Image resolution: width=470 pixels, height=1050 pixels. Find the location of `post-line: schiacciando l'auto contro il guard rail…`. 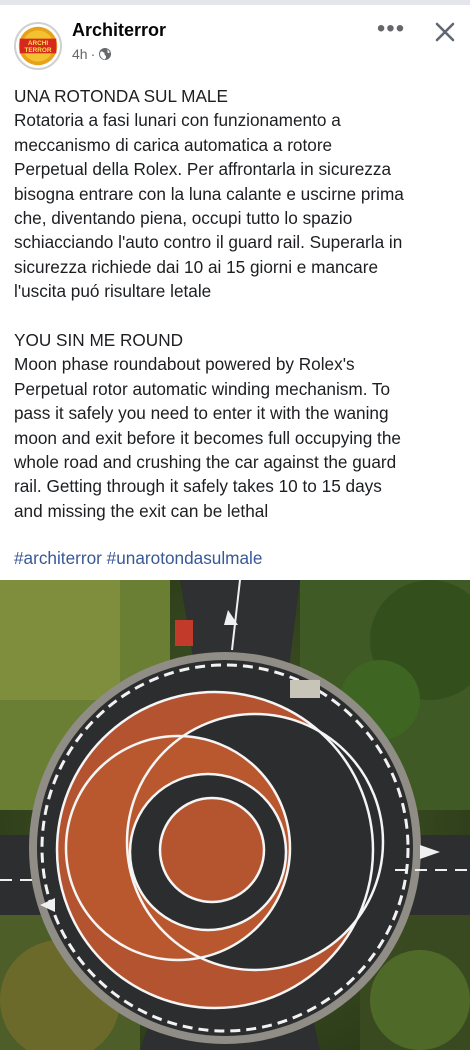

post-line: schiacciando l'auto contro il guard rail… is located at coordinates (208, 242).